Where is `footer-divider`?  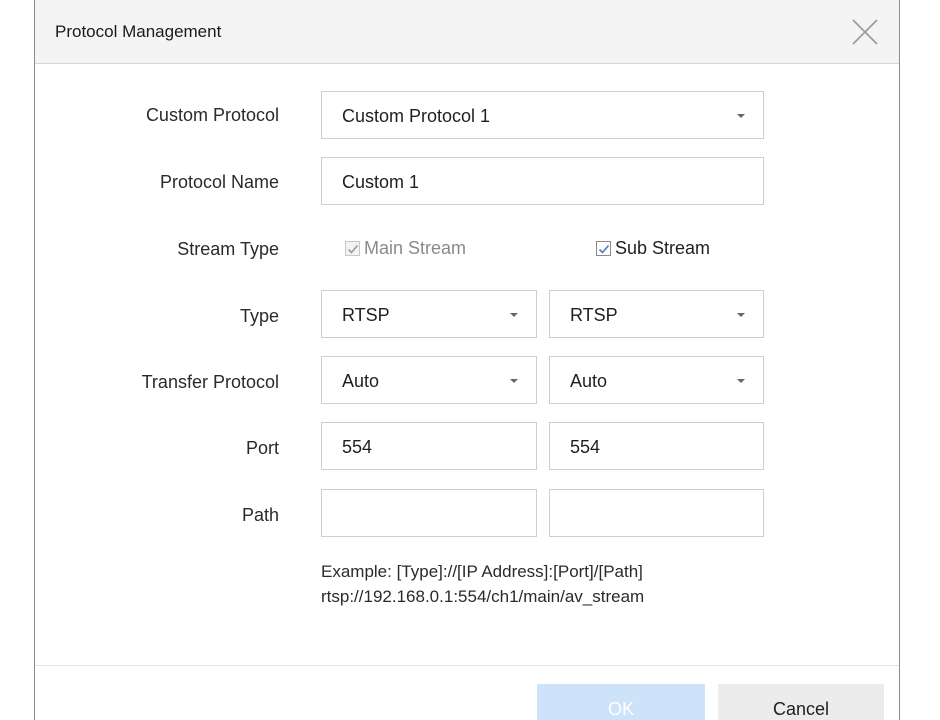 footer-divider is located at coordinates (467, 665).